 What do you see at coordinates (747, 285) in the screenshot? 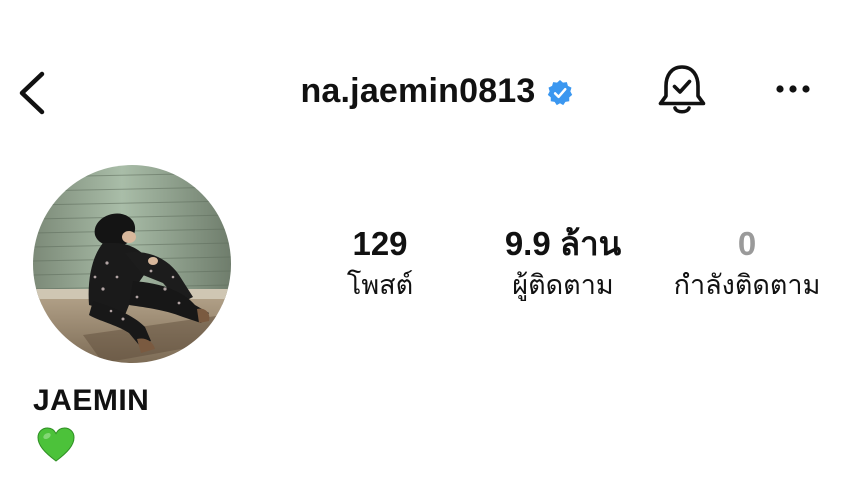
I see `following-label: กำลังติดตาม` at bounding box center [747, 285].